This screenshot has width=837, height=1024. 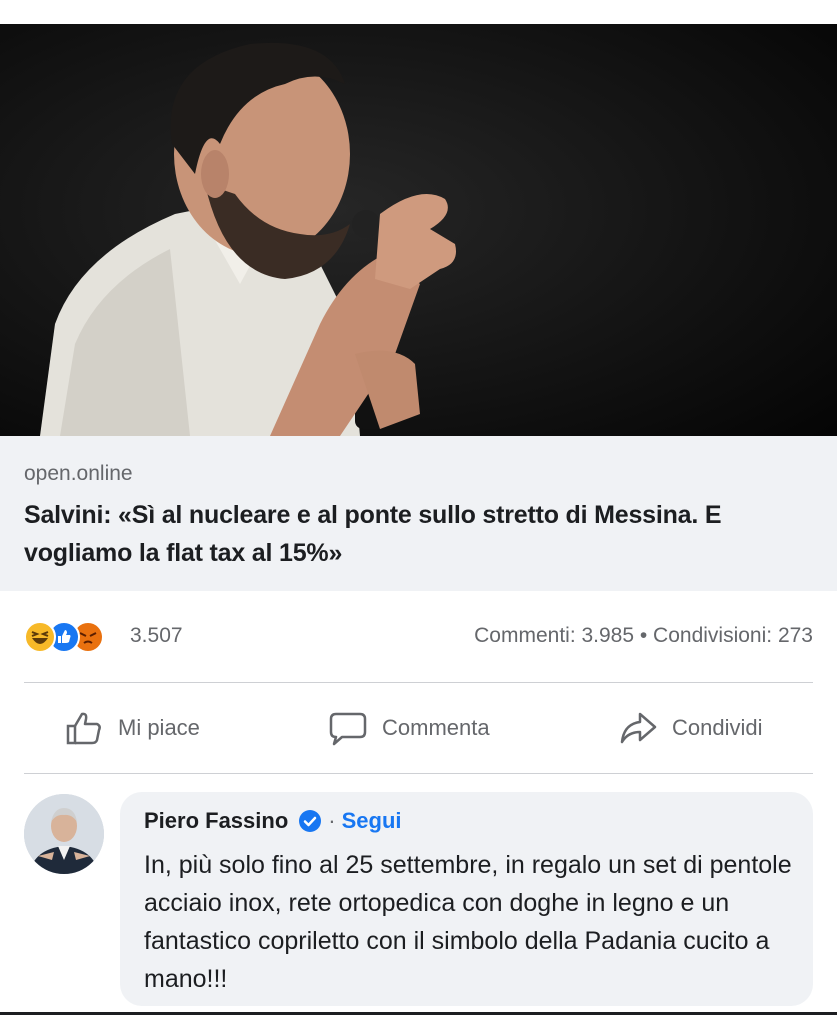 What do you see at coordinates (159, 727) in the screenshot?
I see `like-label: Mi piace` at bounding box center [159, 727].